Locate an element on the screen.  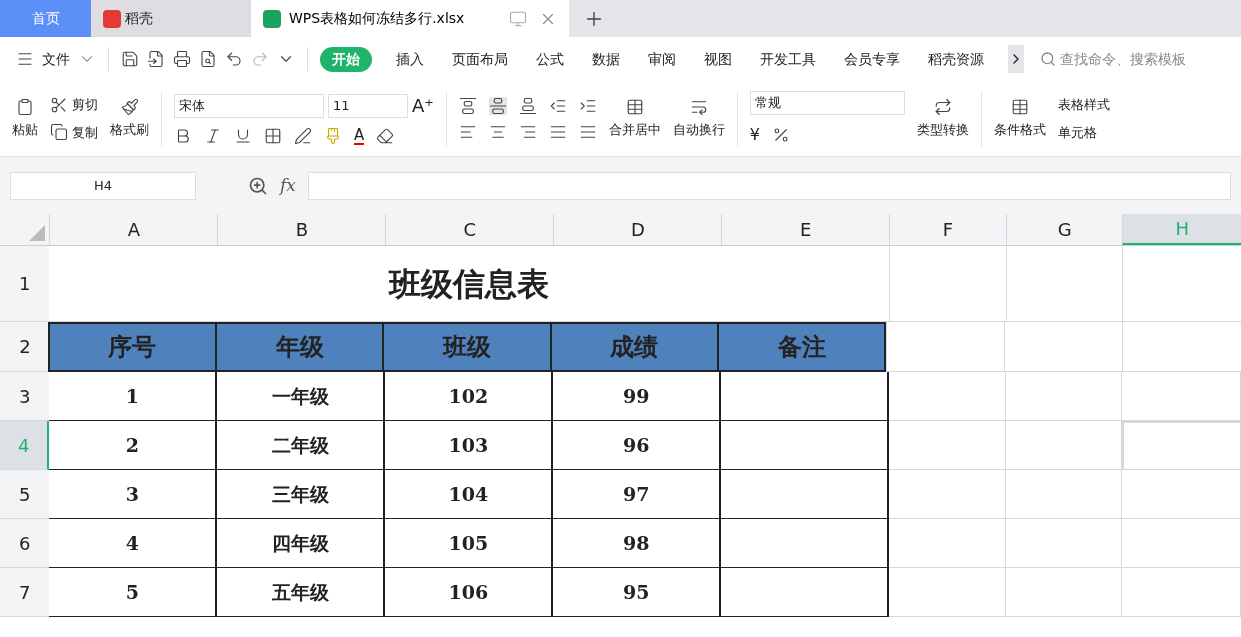
ribbon-tab: 插入 is located at coordinates (410, 59).